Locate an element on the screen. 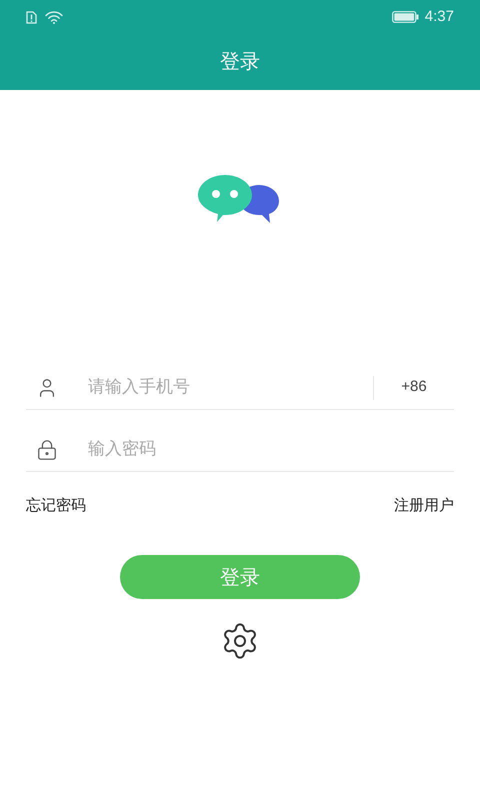 Image resolution: width=480 pixels, height=800 pixels. phone-input-field: 请输入手机号 is located at coordinates (230, 387).